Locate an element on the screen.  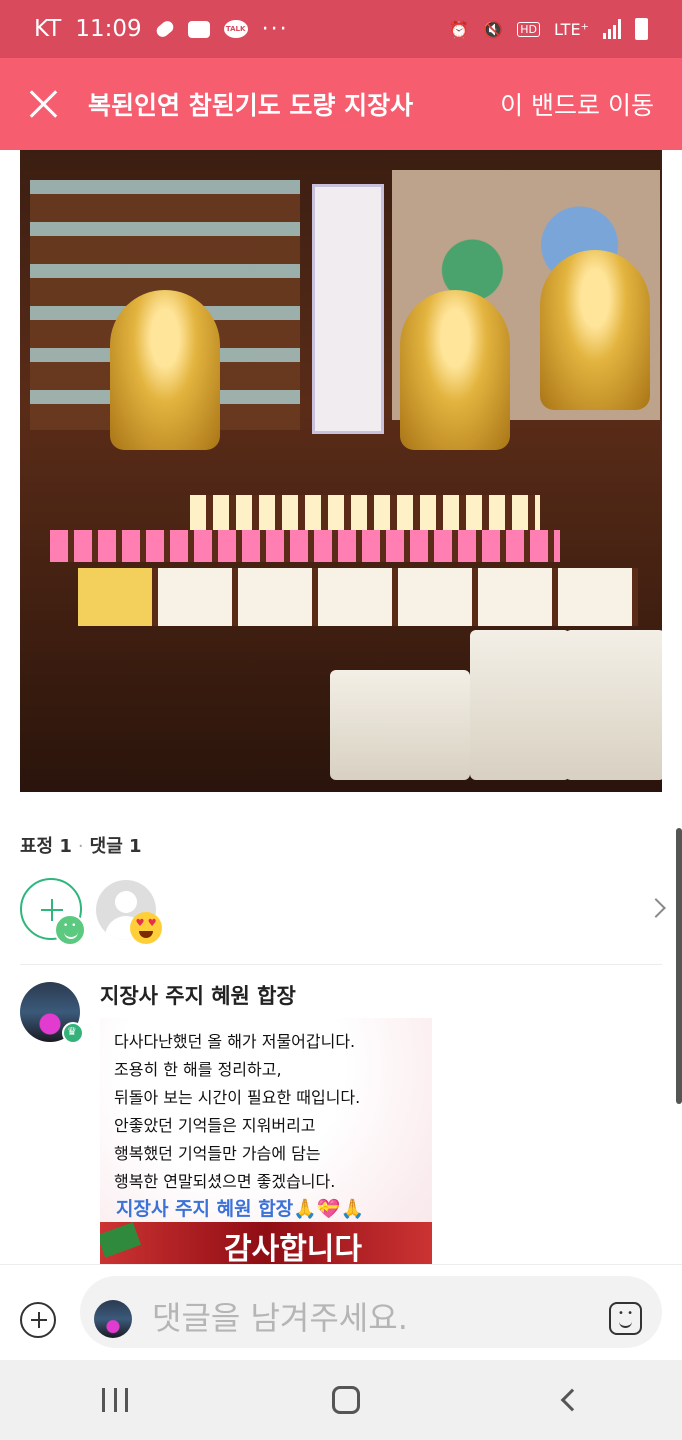
battery-icon is located at coordinates (641, 29).